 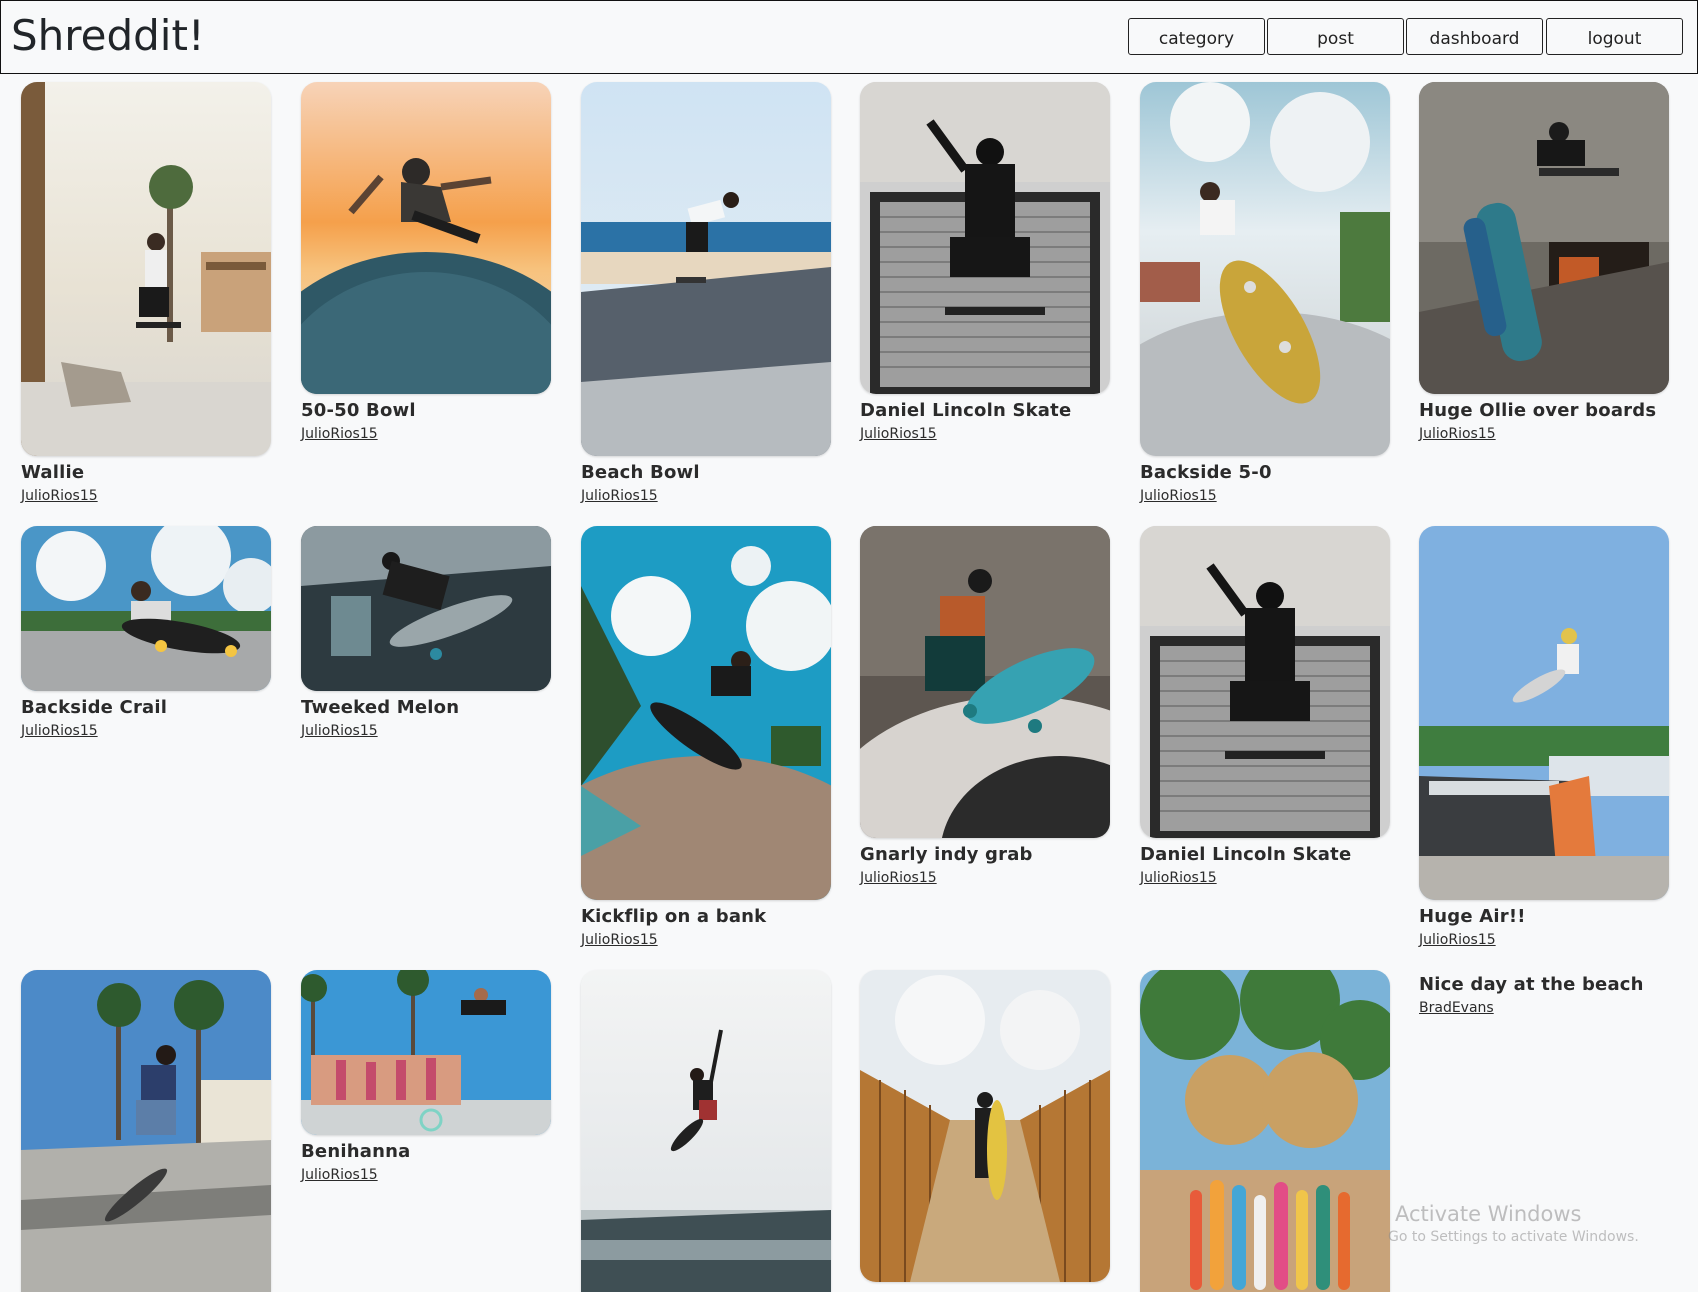 I want to click on post-title: Huge Air!!, so click(x=1544, y=916).